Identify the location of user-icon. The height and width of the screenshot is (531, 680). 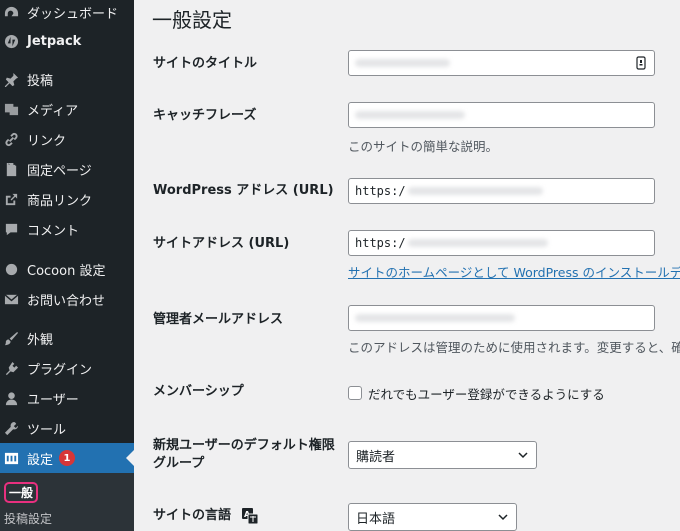
(11, 398).